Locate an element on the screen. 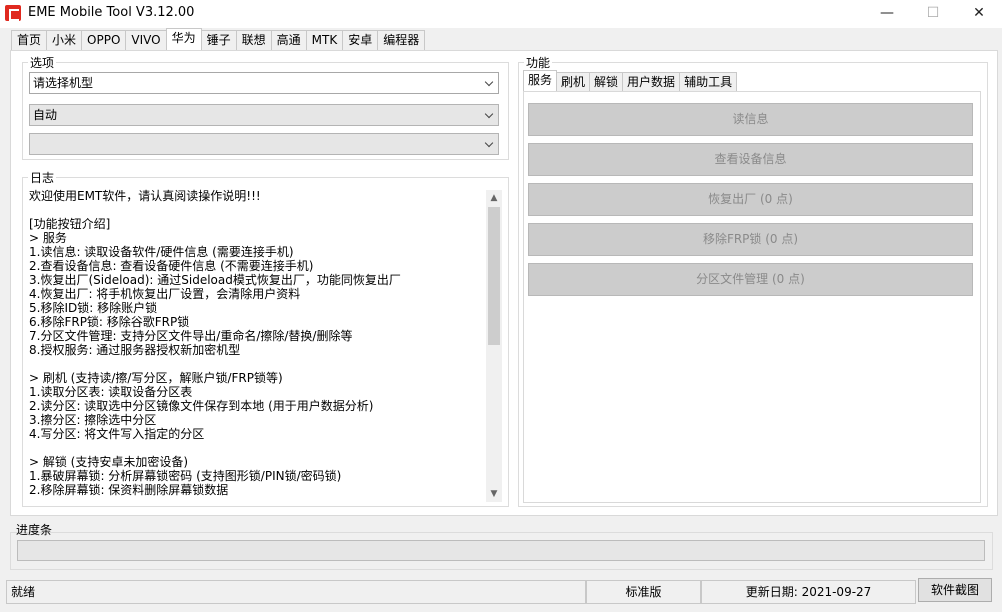 Image resolution: width=1002 pixels, height=612 pixels. function-button-3: 移除FRP锁 (0 点) is located at coordinates (750, 239).